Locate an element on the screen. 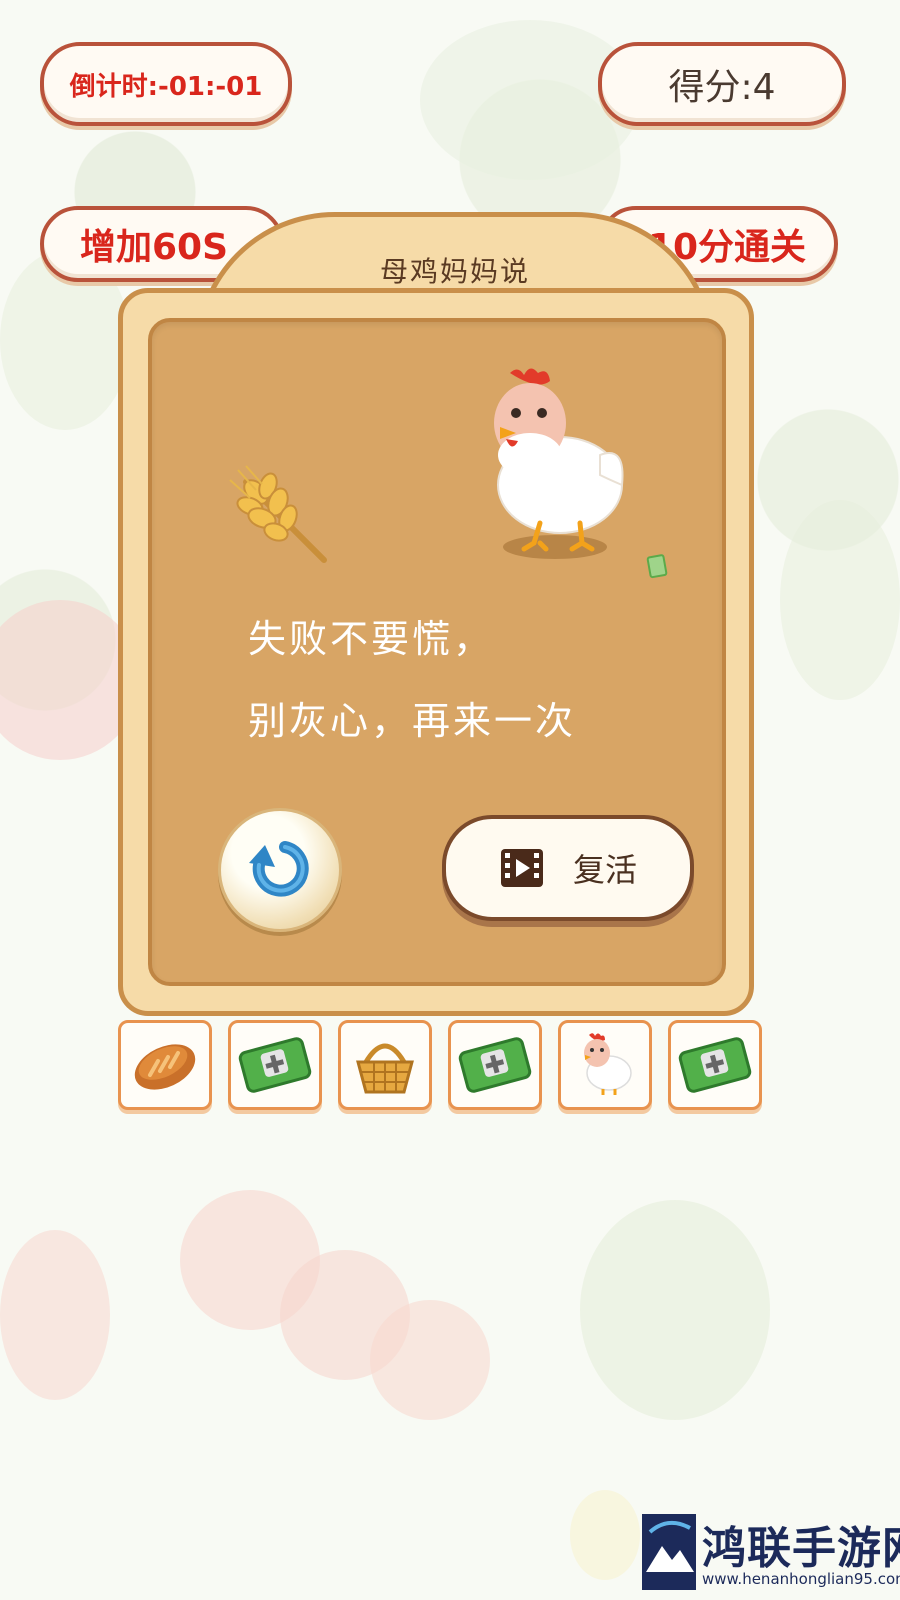 This screenshot has height=1600, width=900. wheat-icon is located at coordinates (278, 514).